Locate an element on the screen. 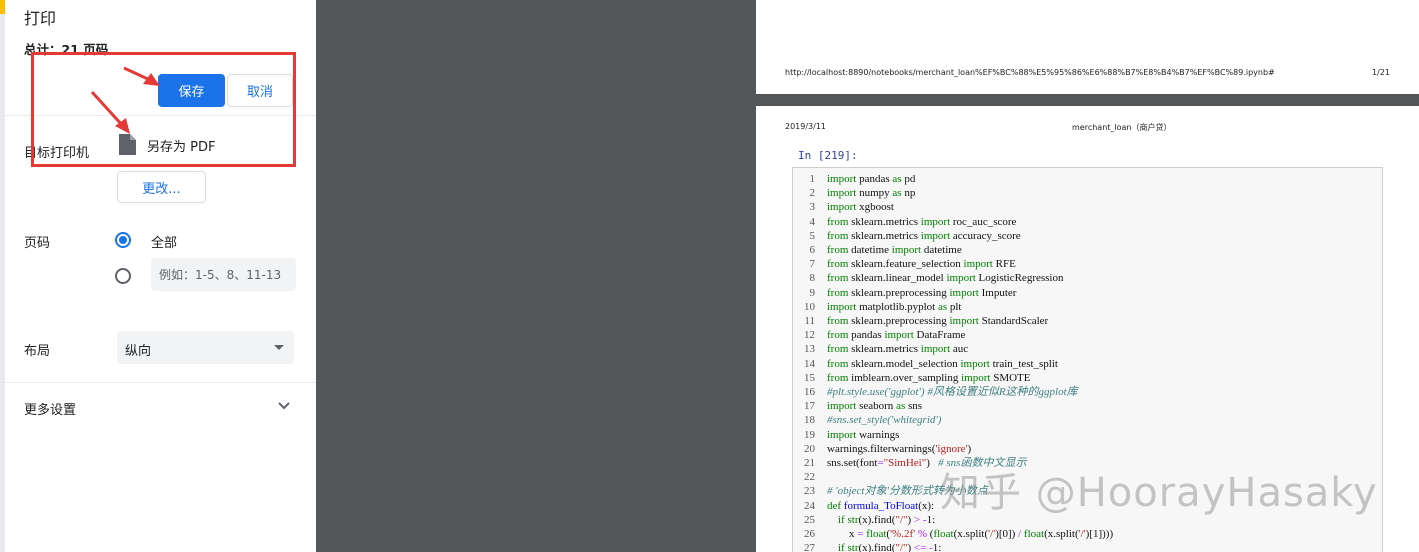 Image resolution: width=1419 pixels, height=552 pixels. panel-edge is located at coordinates (2, 276).